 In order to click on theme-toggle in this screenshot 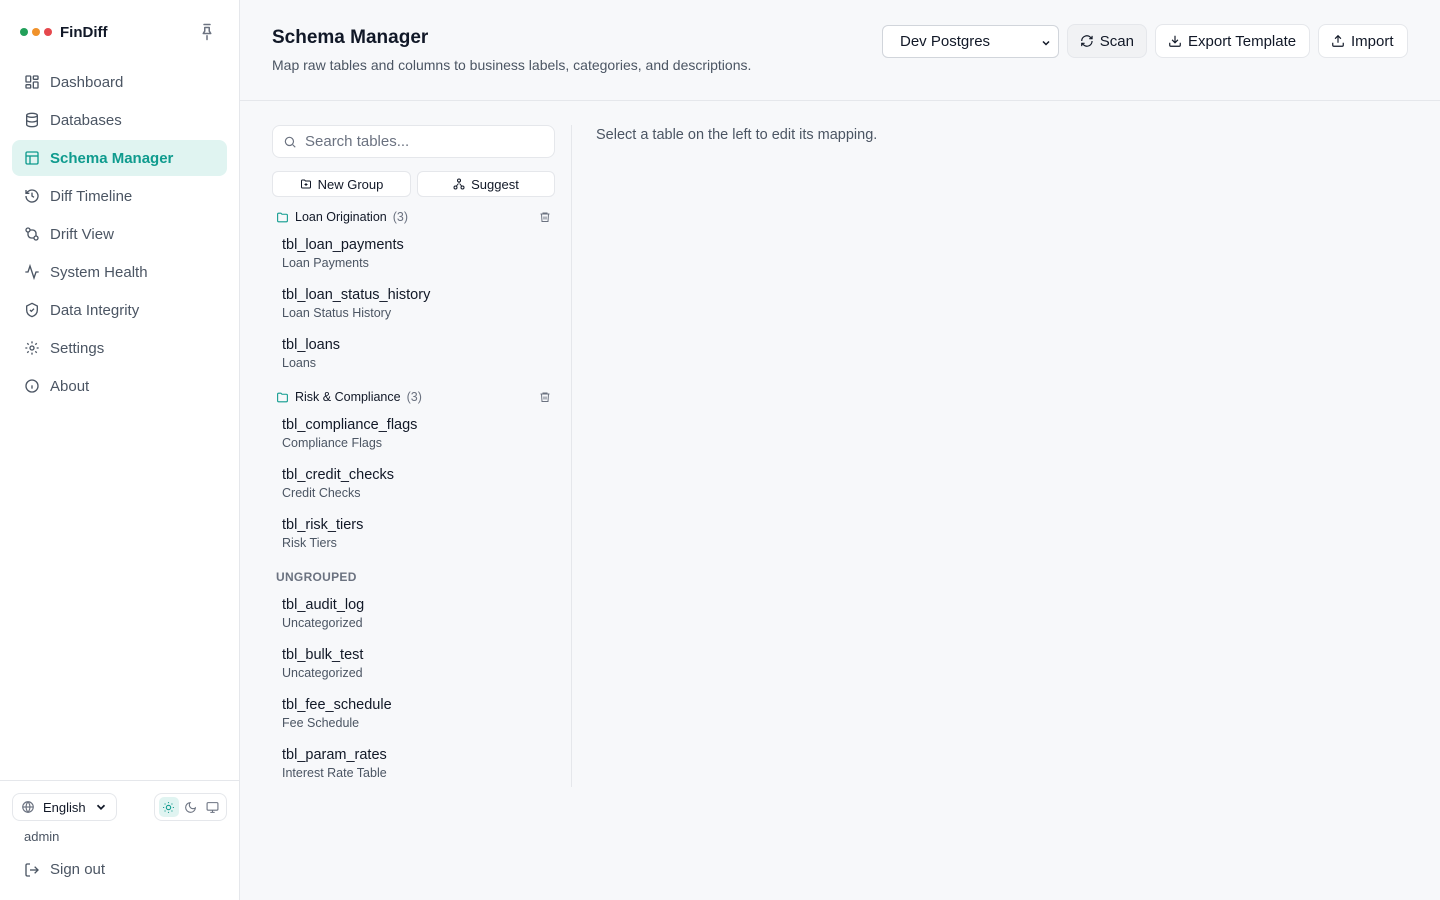, I will do `click(190, 807)`.